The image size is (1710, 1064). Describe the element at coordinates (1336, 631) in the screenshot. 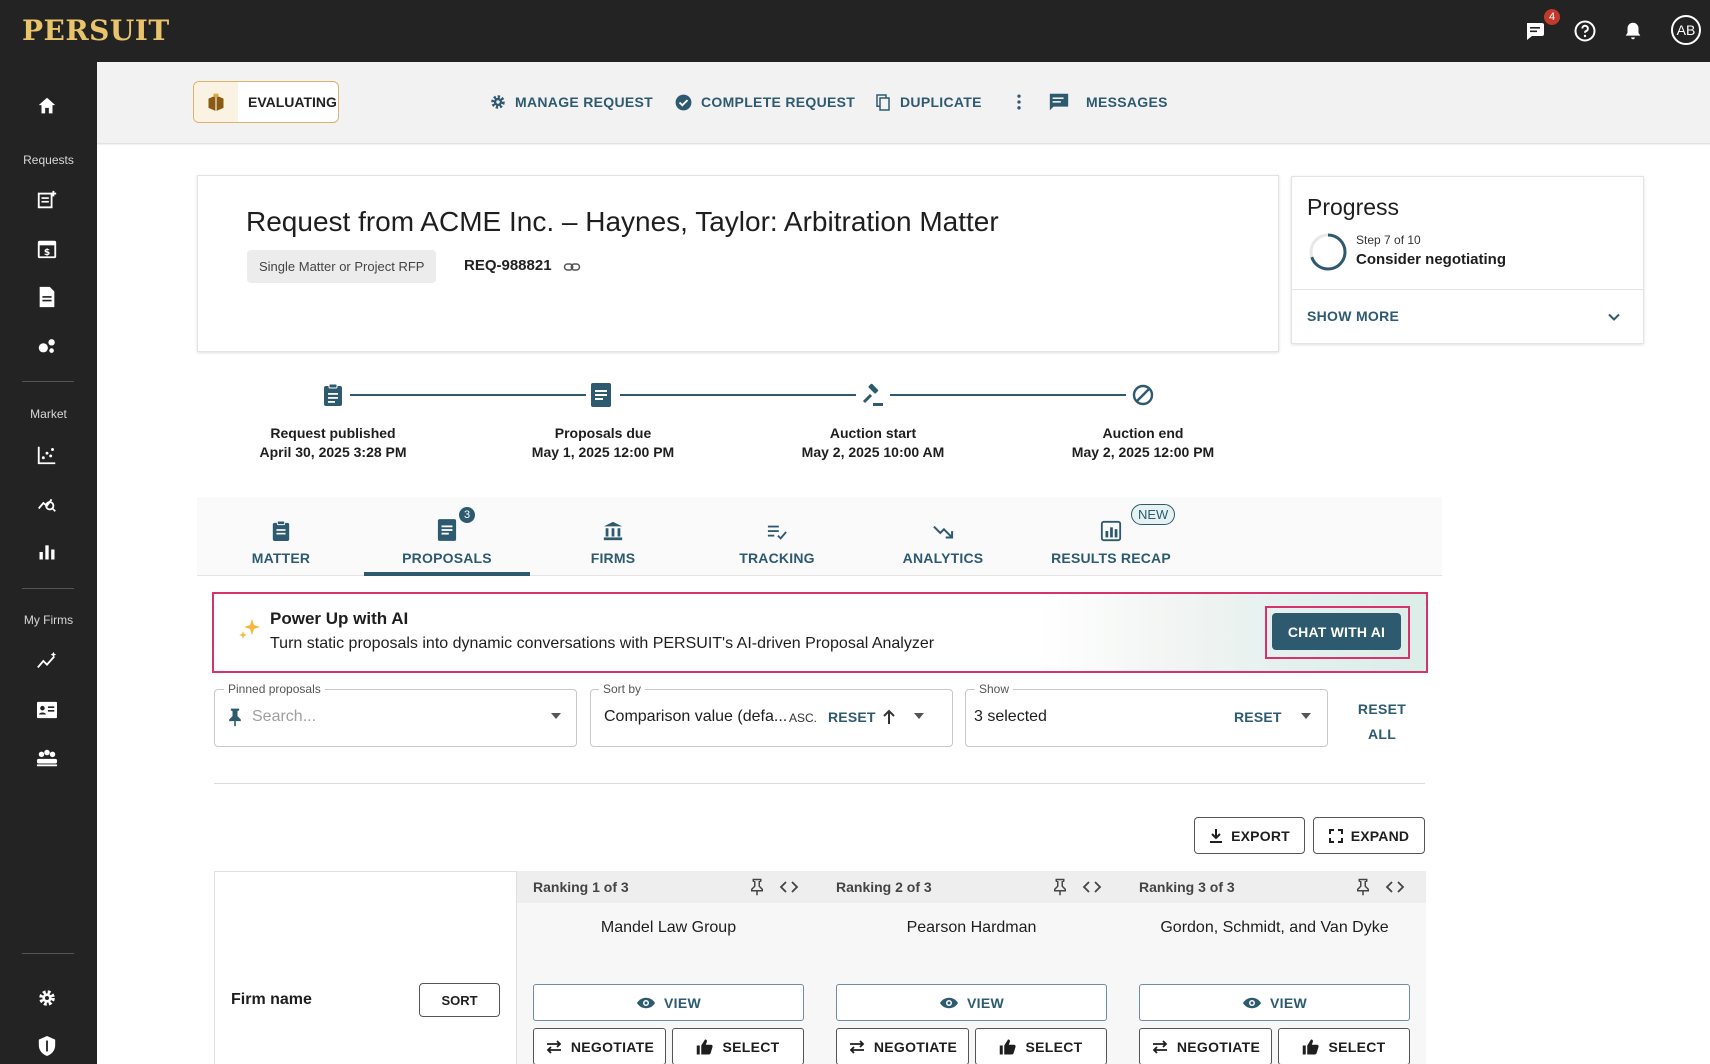

I see `chat-with-ai-button: CHAT WITH AI` at that location.